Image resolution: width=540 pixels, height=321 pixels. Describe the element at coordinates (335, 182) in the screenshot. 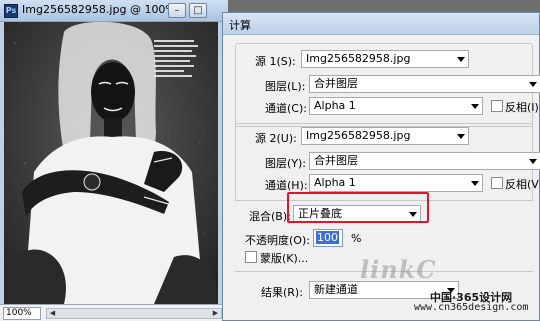

I see `source2-channel-value: Alpha 1` at that location.